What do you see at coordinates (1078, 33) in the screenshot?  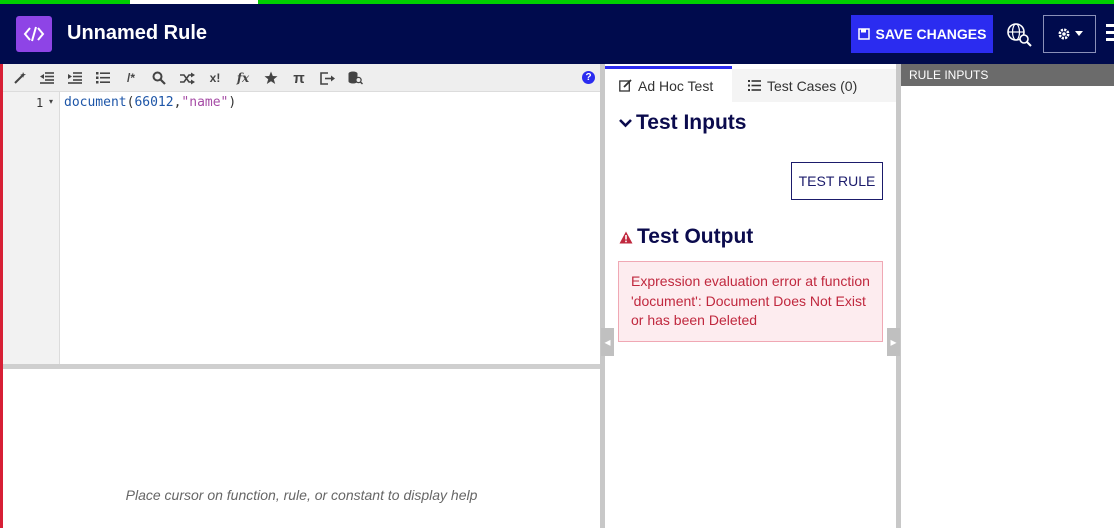 I see `caret-down-icon` at bounding box center [1078, 33].